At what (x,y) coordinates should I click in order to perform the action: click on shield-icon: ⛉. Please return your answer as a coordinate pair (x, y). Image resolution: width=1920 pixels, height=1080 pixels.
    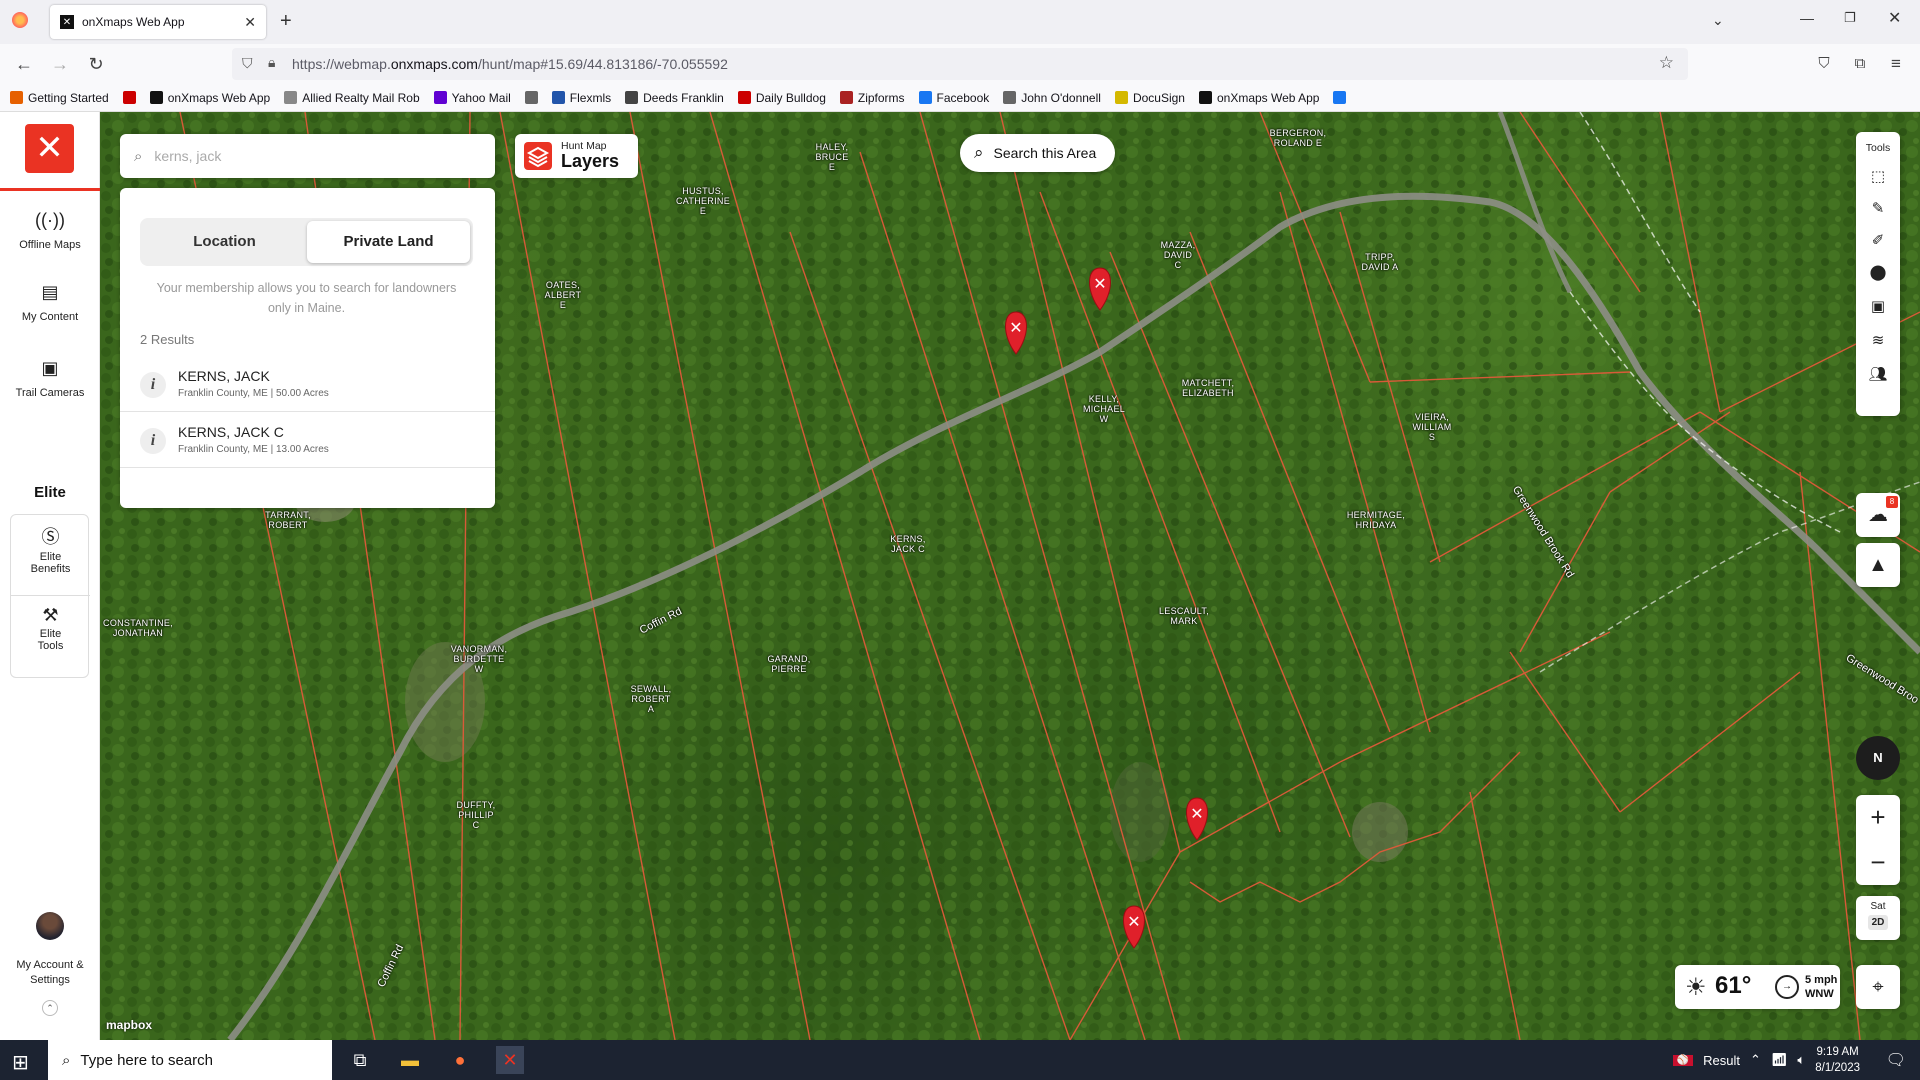
    Looking at the image, I should click on (247, 63).